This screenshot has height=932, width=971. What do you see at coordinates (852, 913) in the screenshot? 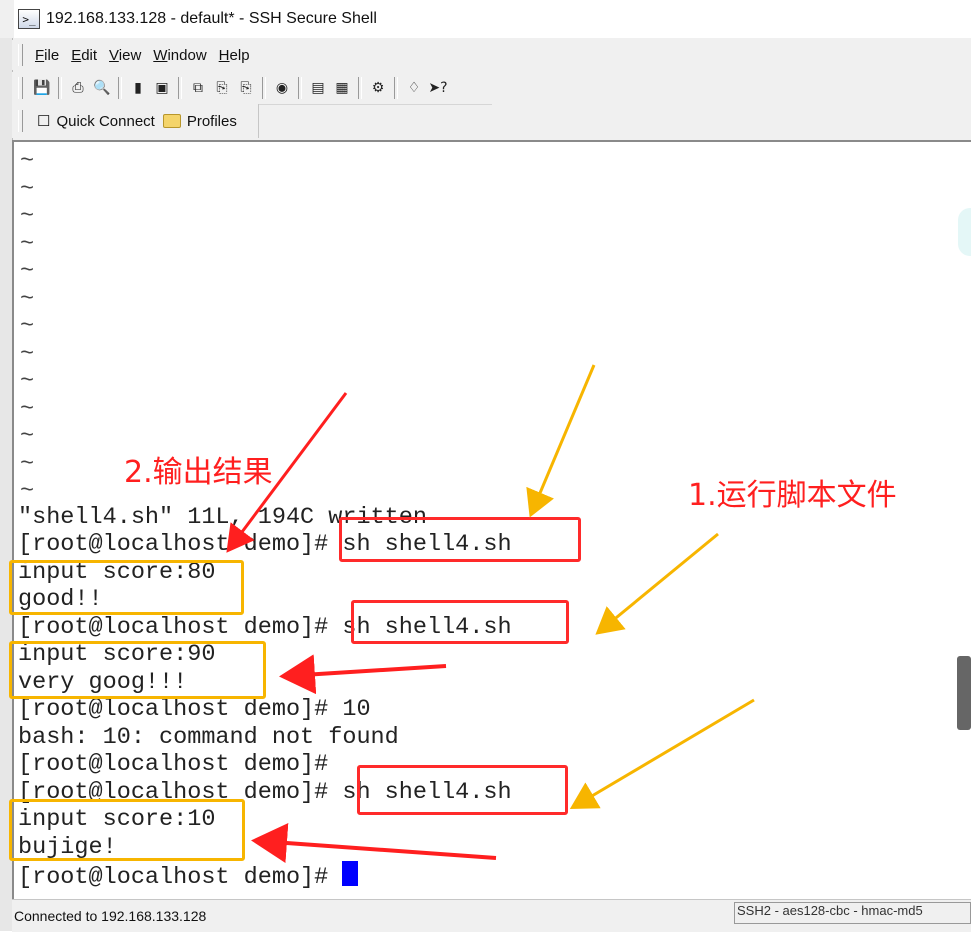
I see `cipher-status: SSH2 - aes128-cbc - hmac-md5` at bounding box center [852, 913].